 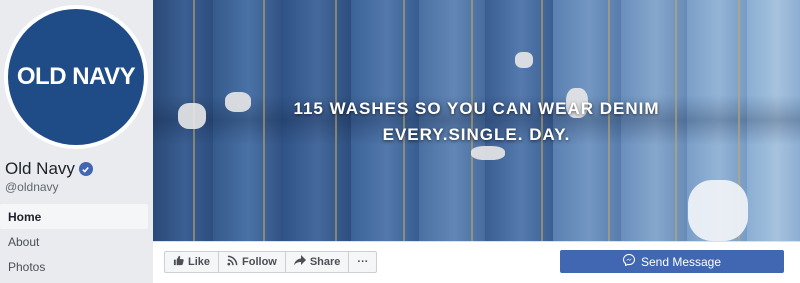 What do you see at coordinates (24, 241) in the screenshot?
I see `nav-item-label: About` at bounding box center [24, 241].